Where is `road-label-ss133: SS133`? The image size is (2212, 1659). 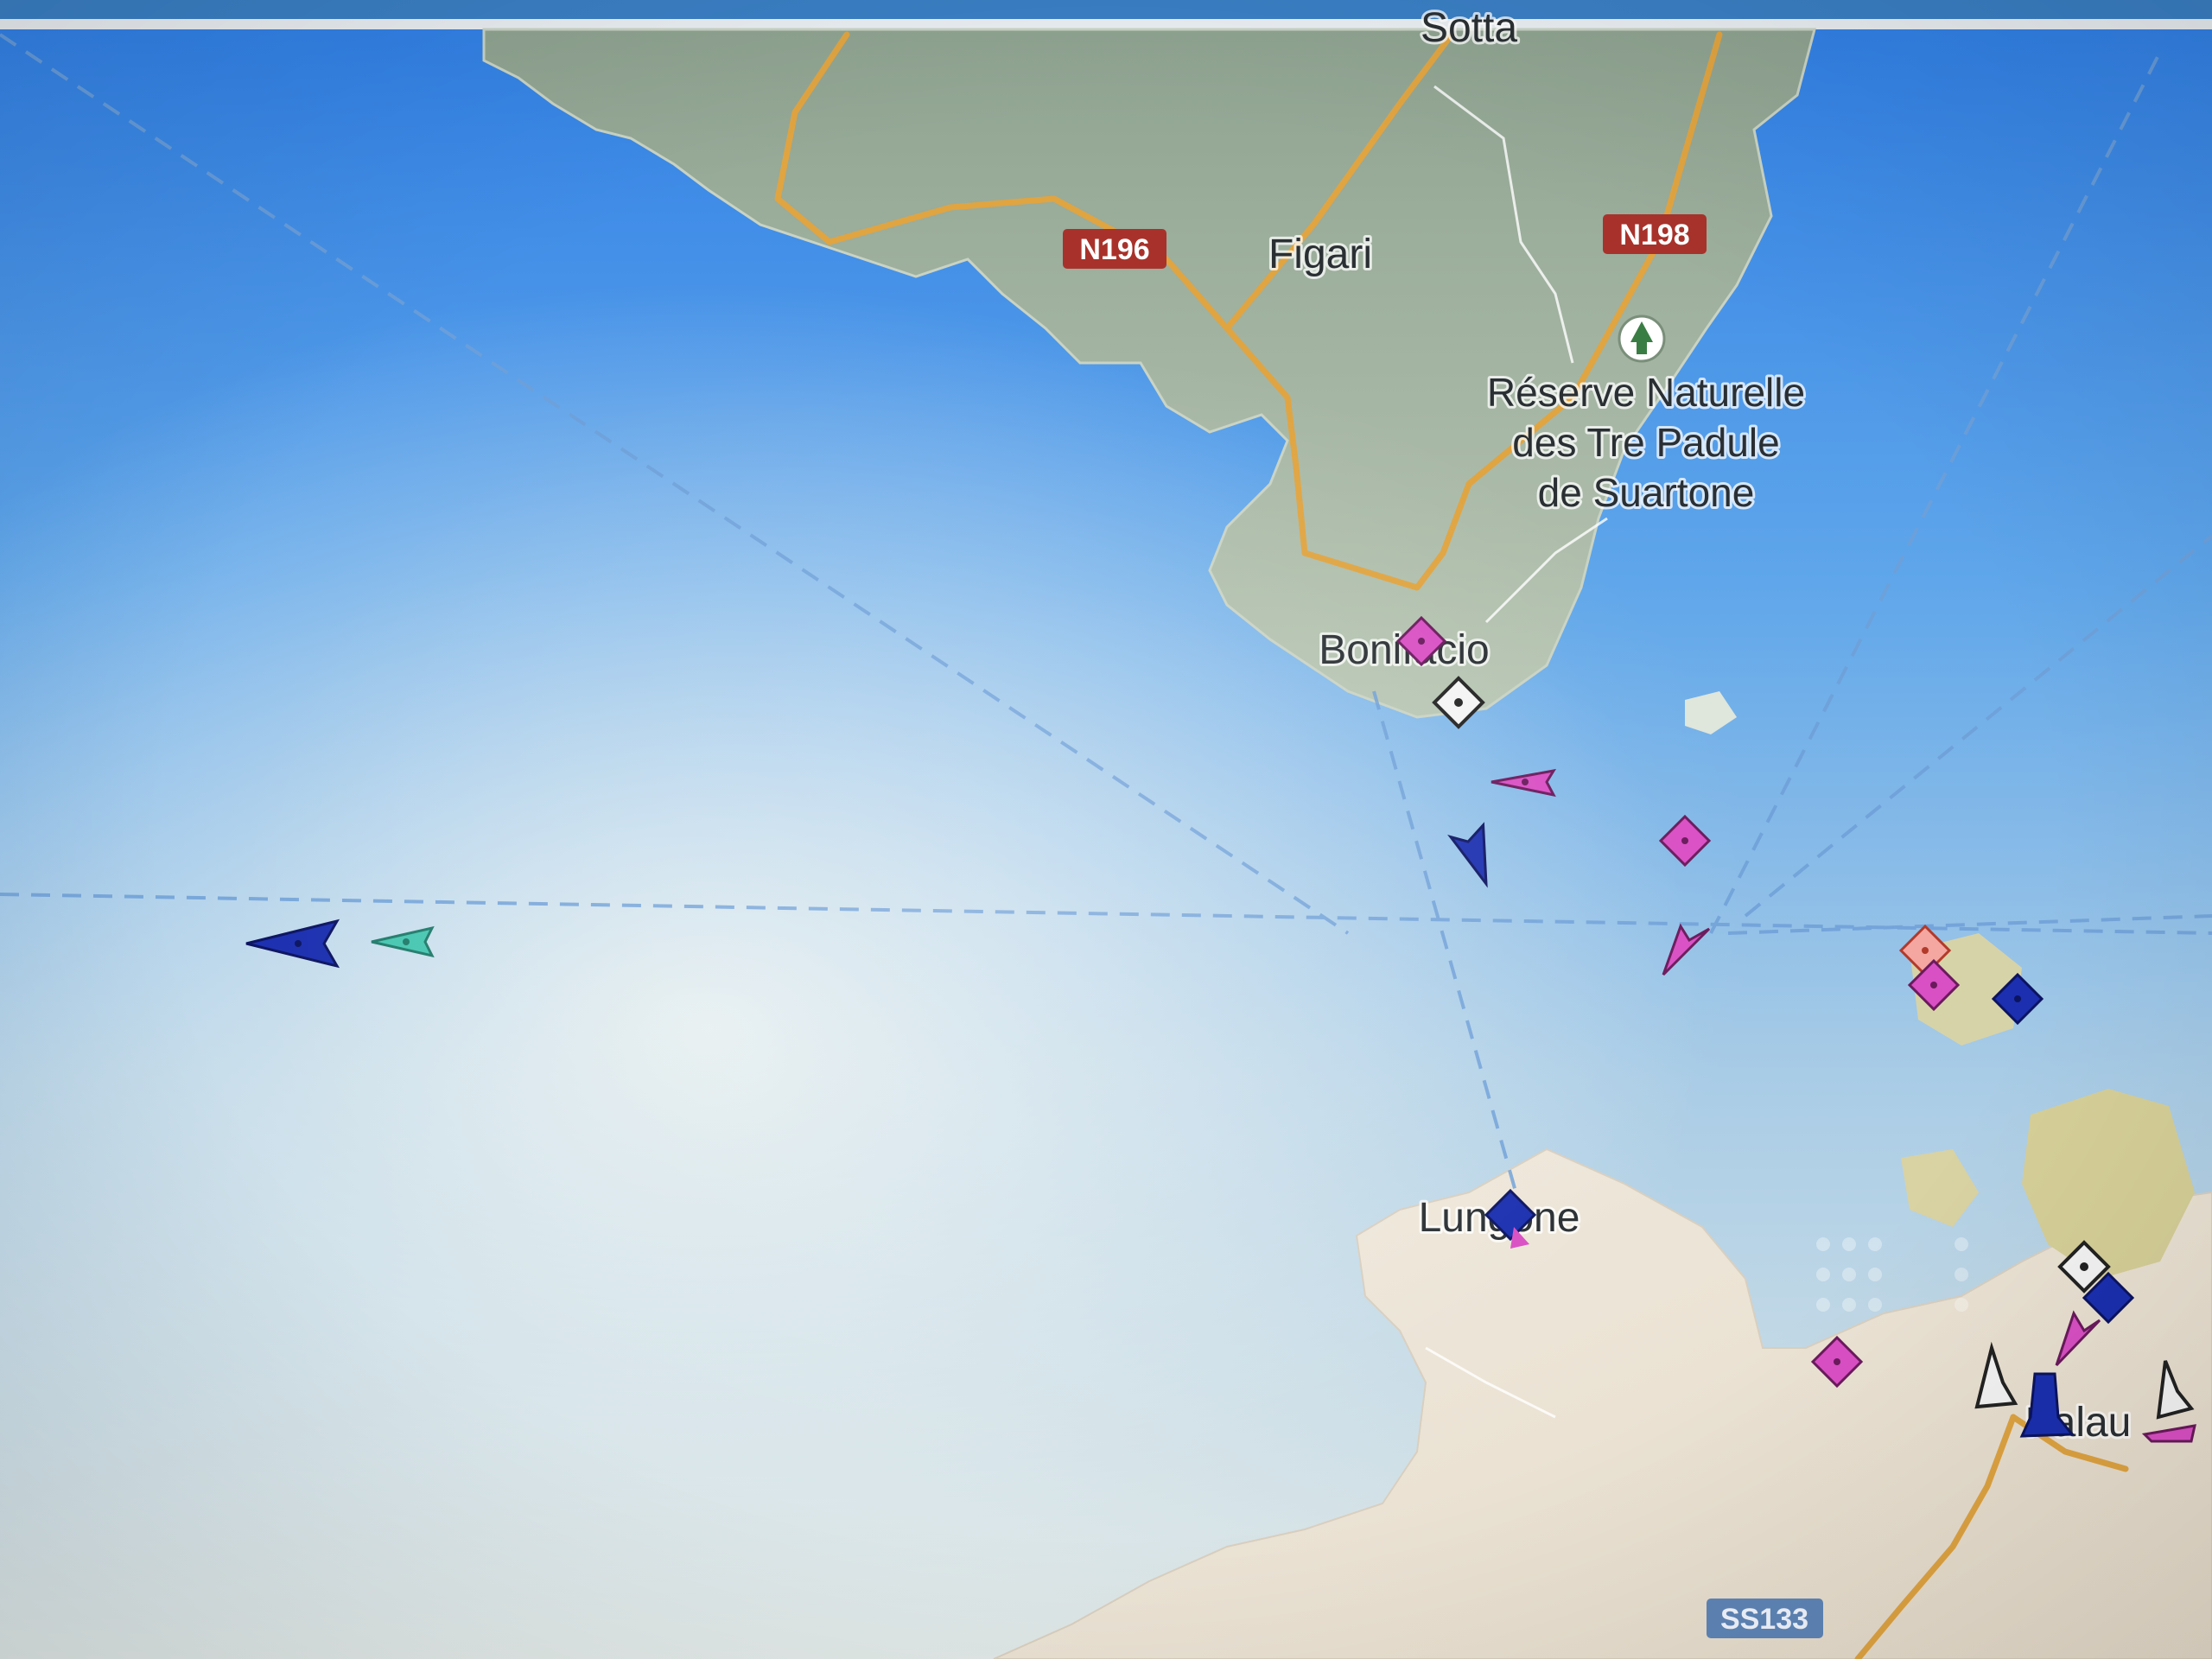 road-label-ss133: SS133 is located at coordinates (1764, 1619).